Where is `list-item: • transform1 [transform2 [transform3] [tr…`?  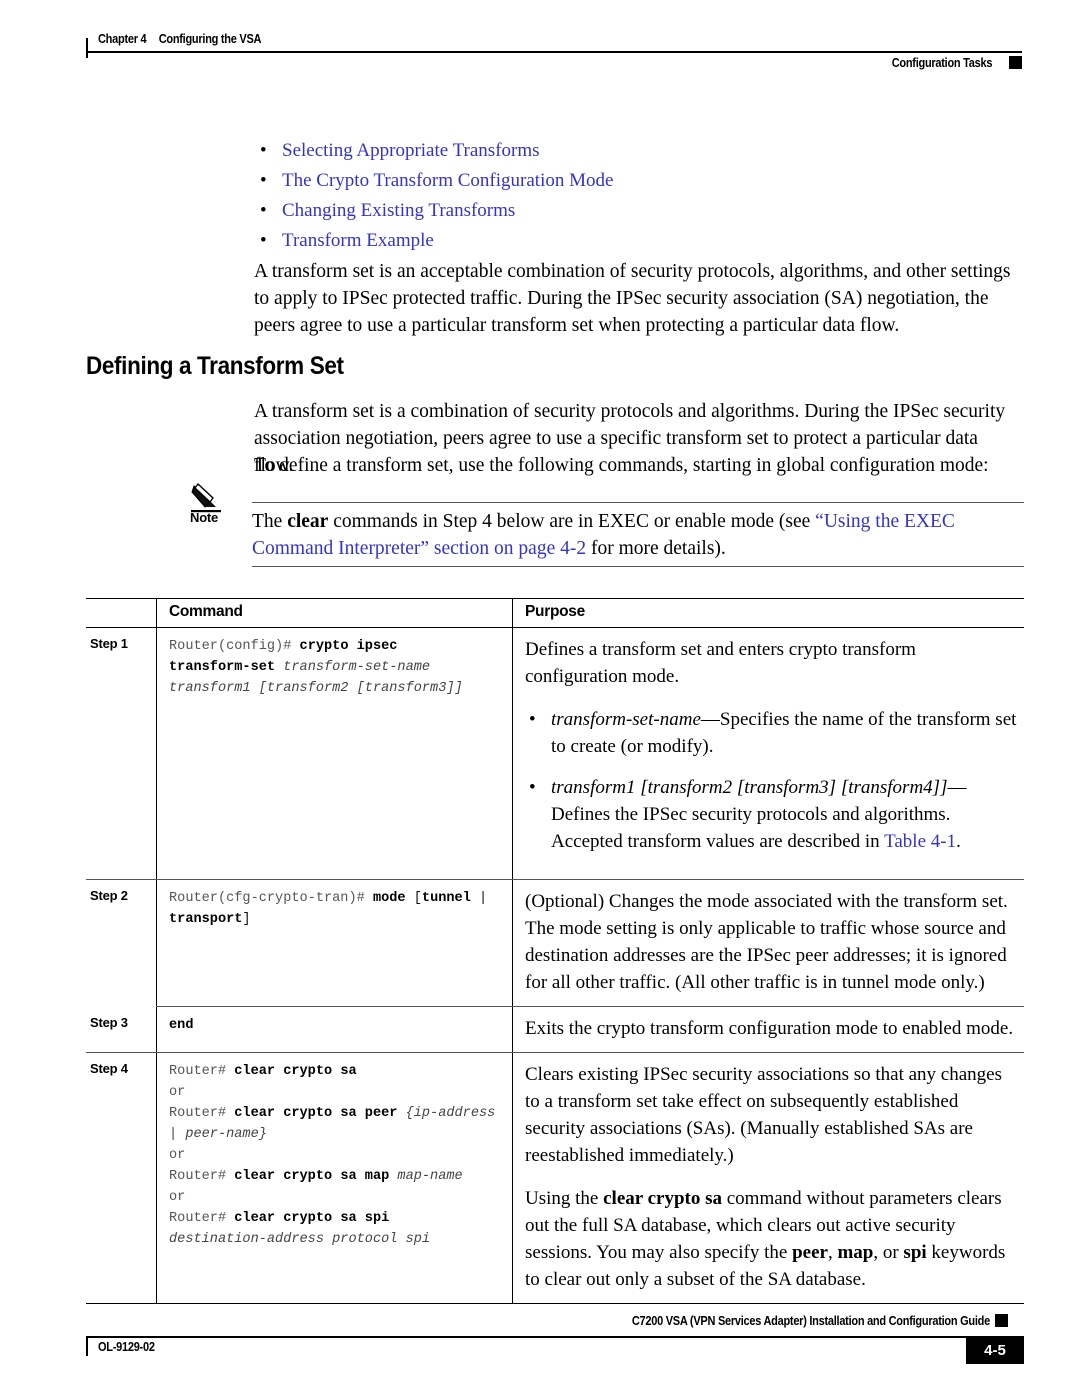 list-item: • transform1 [transform2 [transform3] [tr… is located at coordinates (771, 814).